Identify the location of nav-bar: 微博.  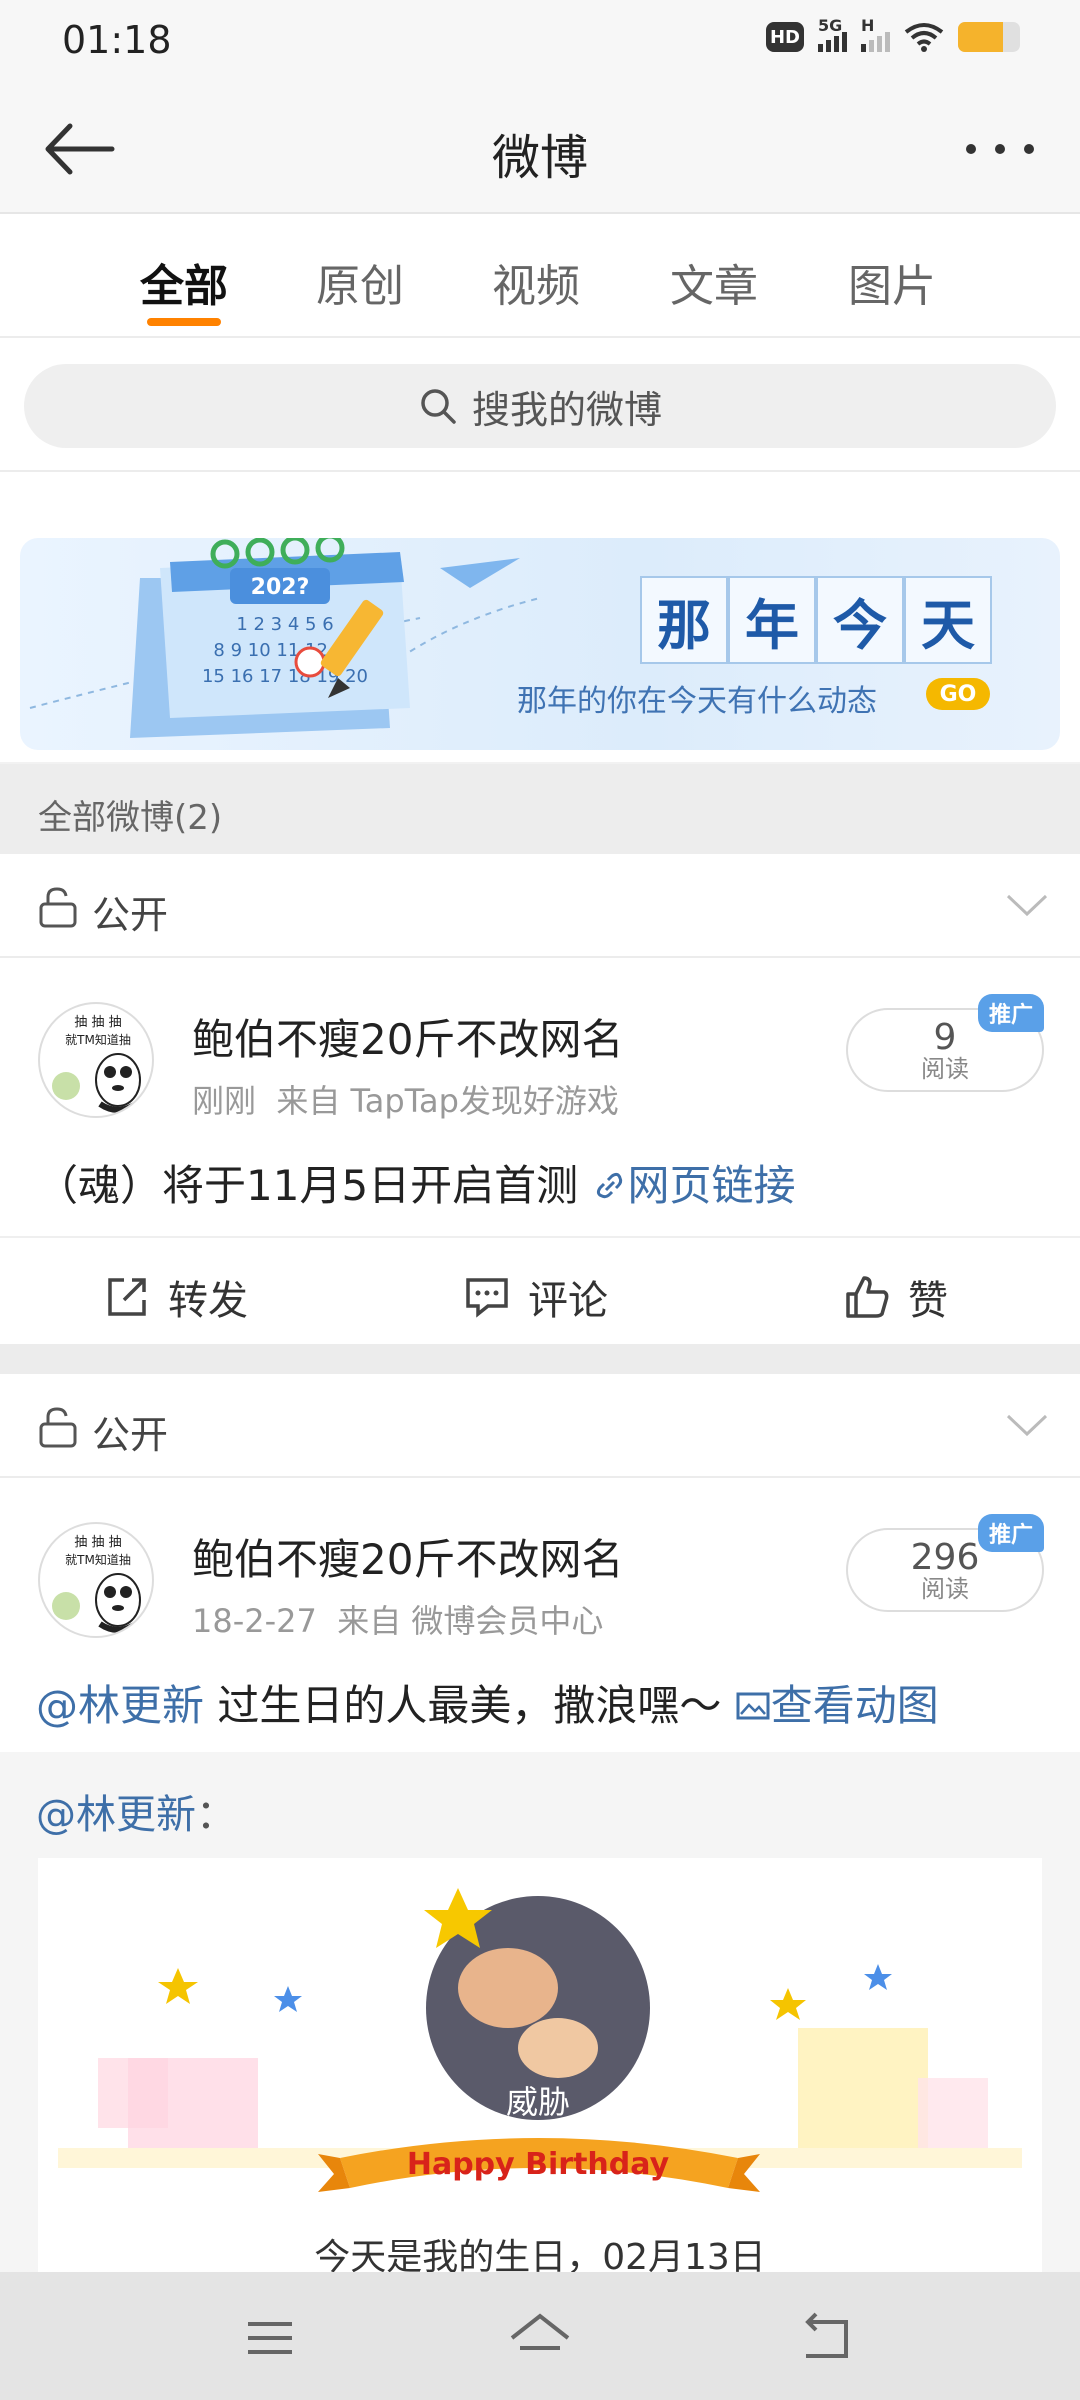
(540, 149).